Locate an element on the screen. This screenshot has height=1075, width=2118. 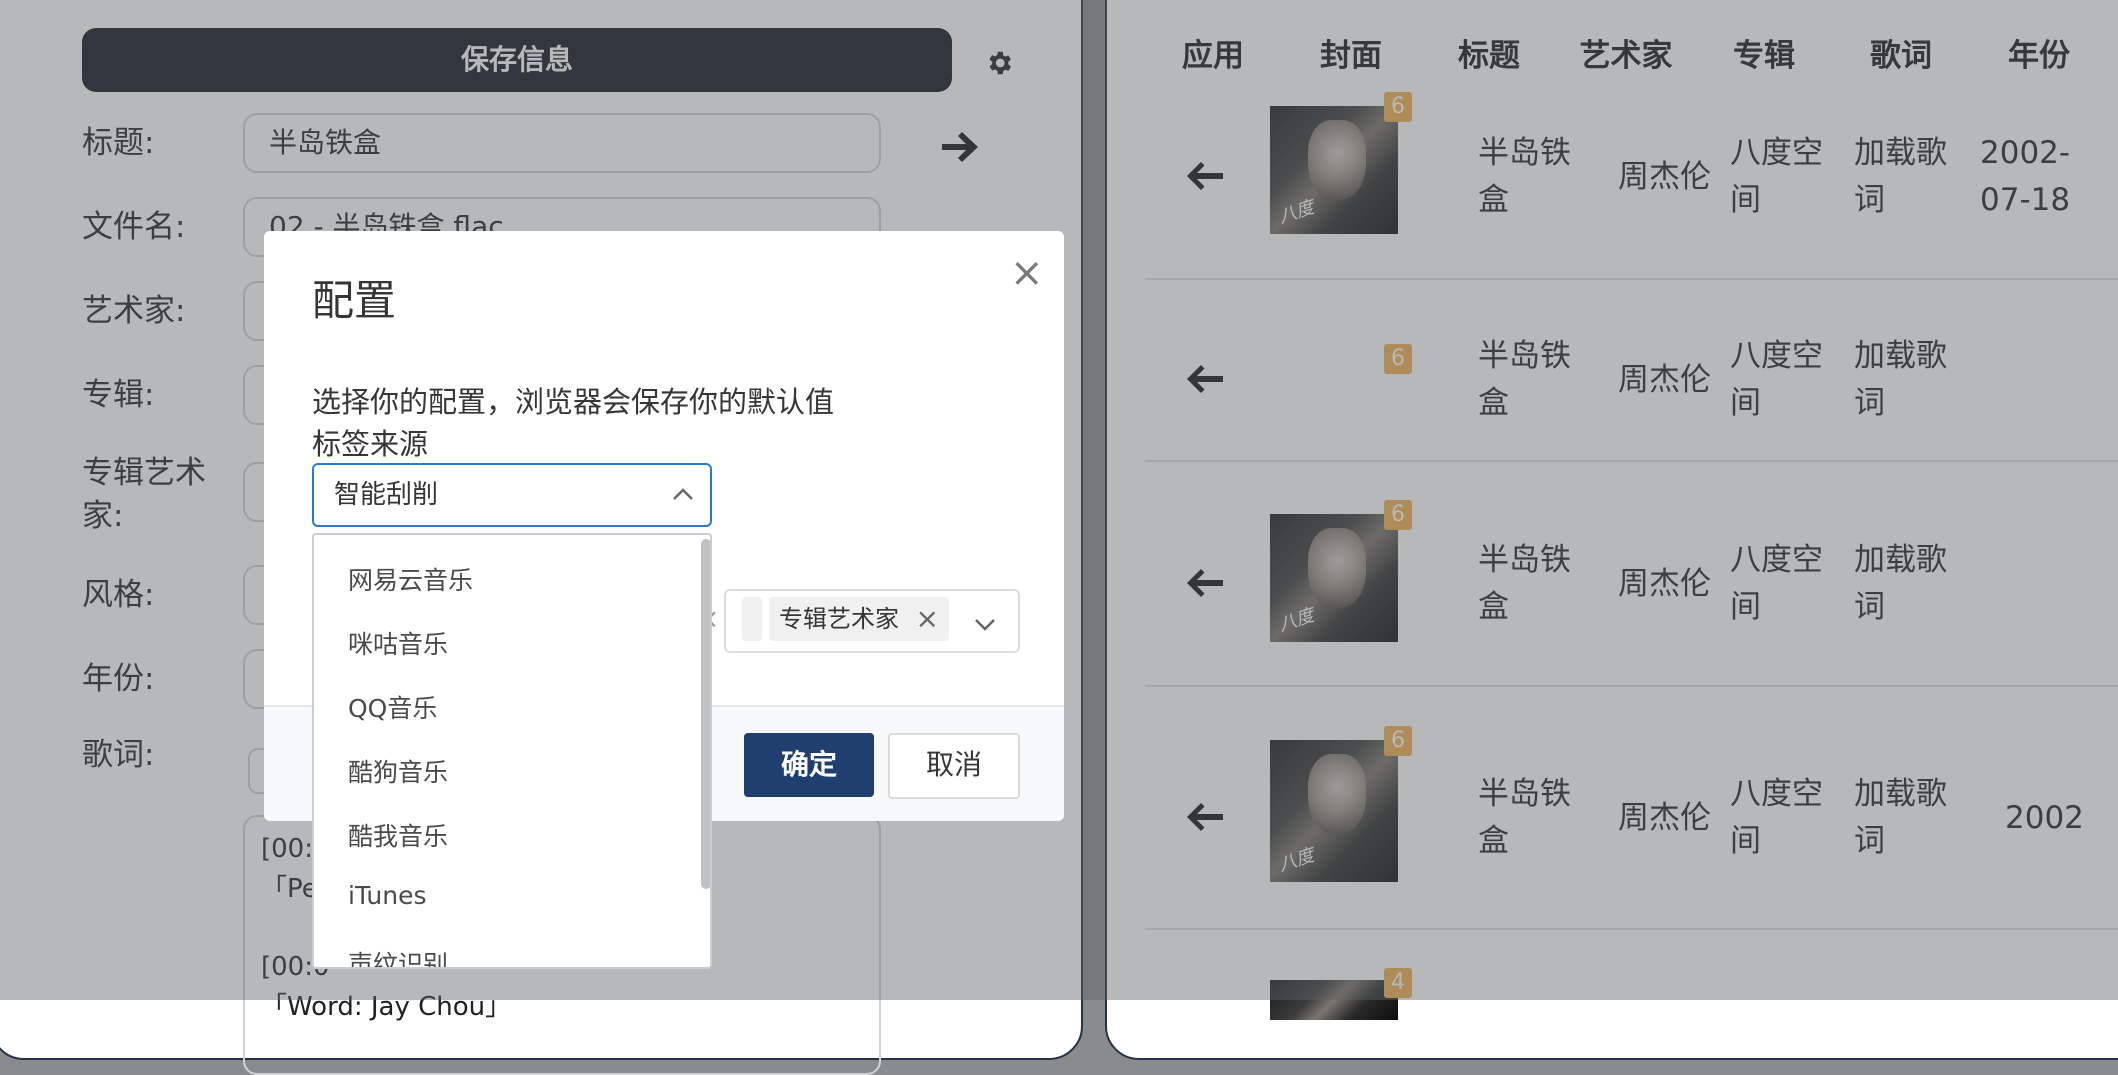
confirm-button: 确定 is located at coordinates (809, 765).